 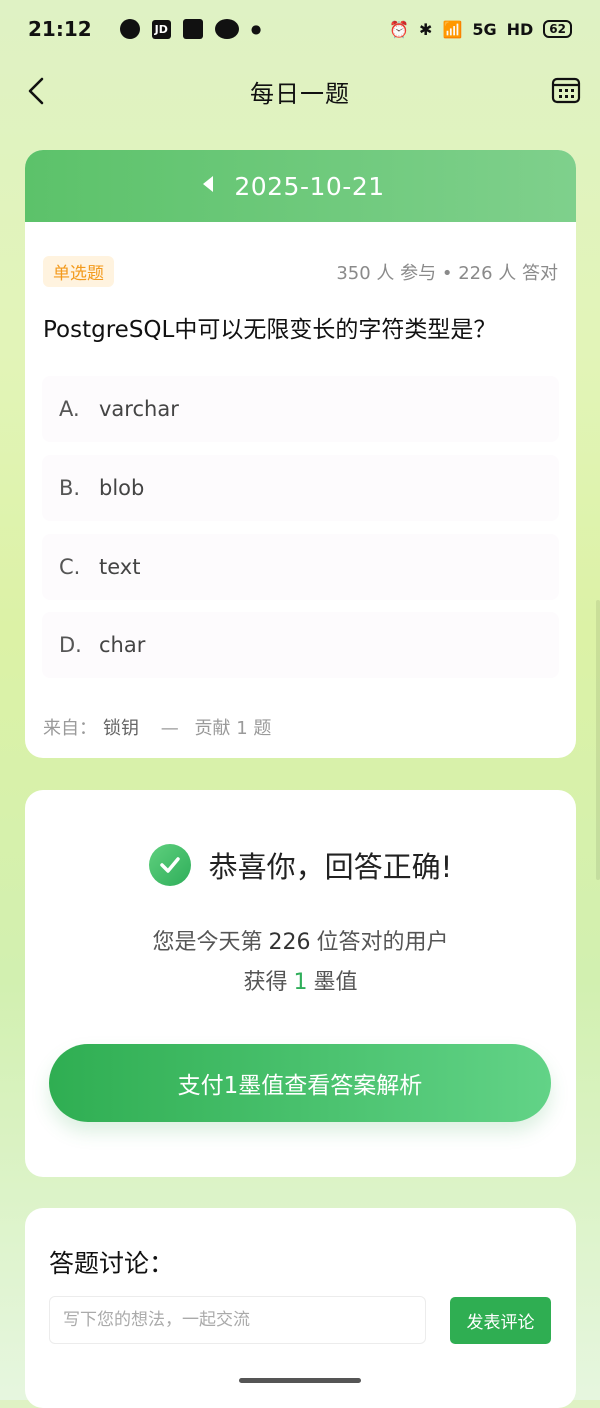 What do you see at coordinates (500, 1320) in the screenshot?
I see `submit-comment-button: 发表评论` at bounding box center [500, 1320].